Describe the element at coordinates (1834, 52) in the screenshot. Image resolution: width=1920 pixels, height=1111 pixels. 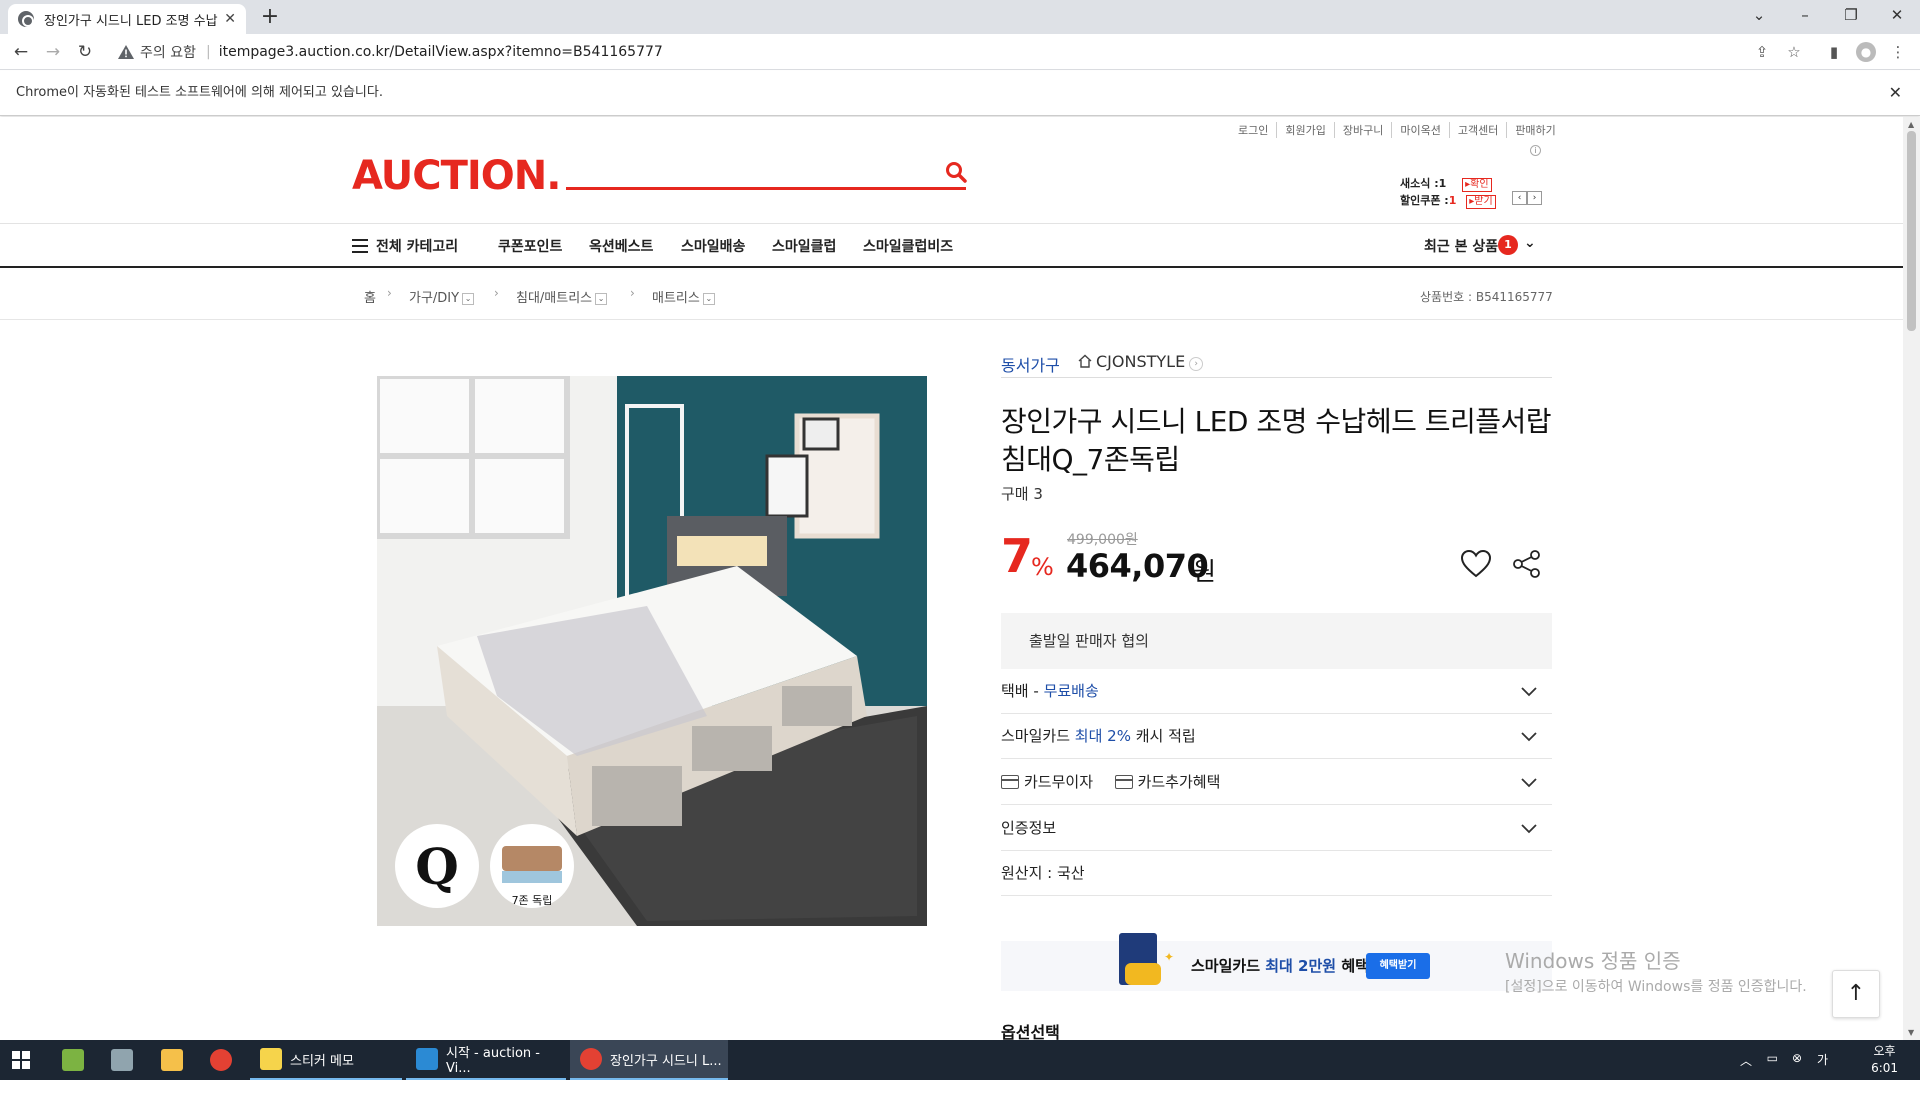
I see `side-panel-icon: ▮` at that location.